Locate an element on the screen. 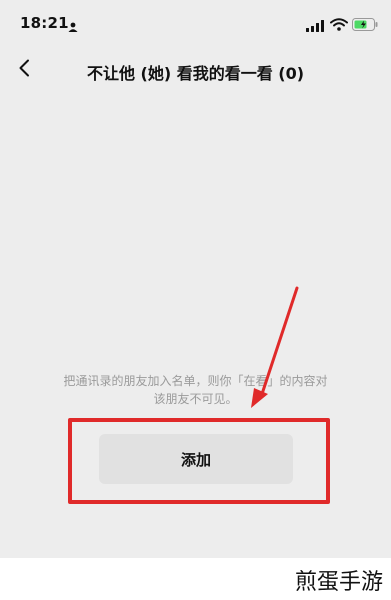 The width and height of the screenshot is (391, 600). status-bar: 18:21 is located at coordinates (195, 22).